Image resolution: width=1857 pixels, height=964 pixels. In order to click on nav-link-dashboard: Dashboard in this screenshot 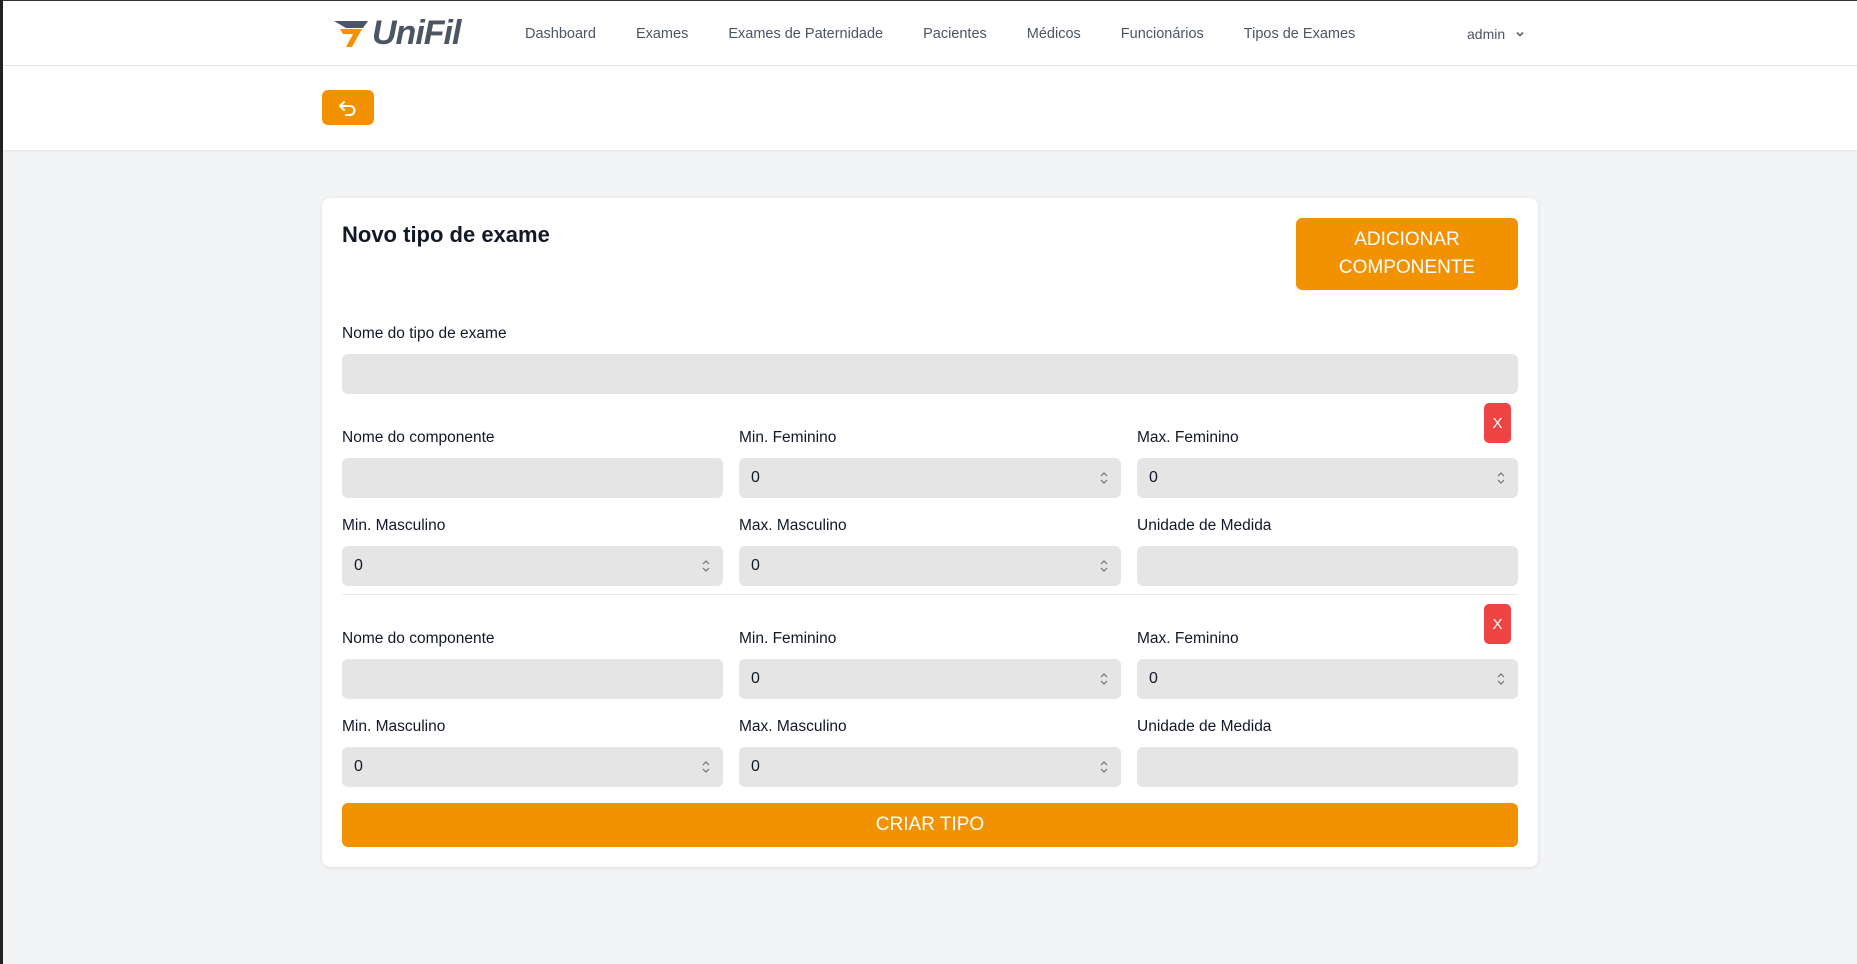, I will do `click(560, 34)`.